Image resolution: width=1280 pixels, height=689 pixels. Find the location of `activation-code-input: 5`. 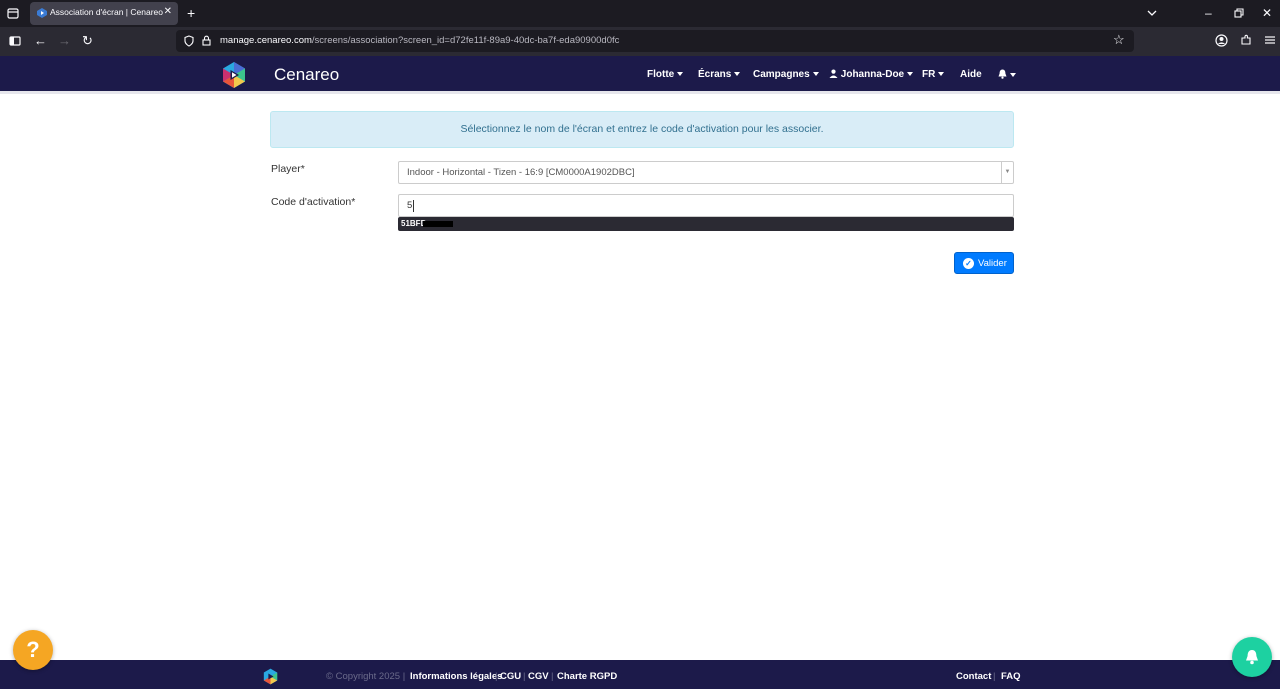

activation-code-input: 5 is located at coordinates (706, 205).